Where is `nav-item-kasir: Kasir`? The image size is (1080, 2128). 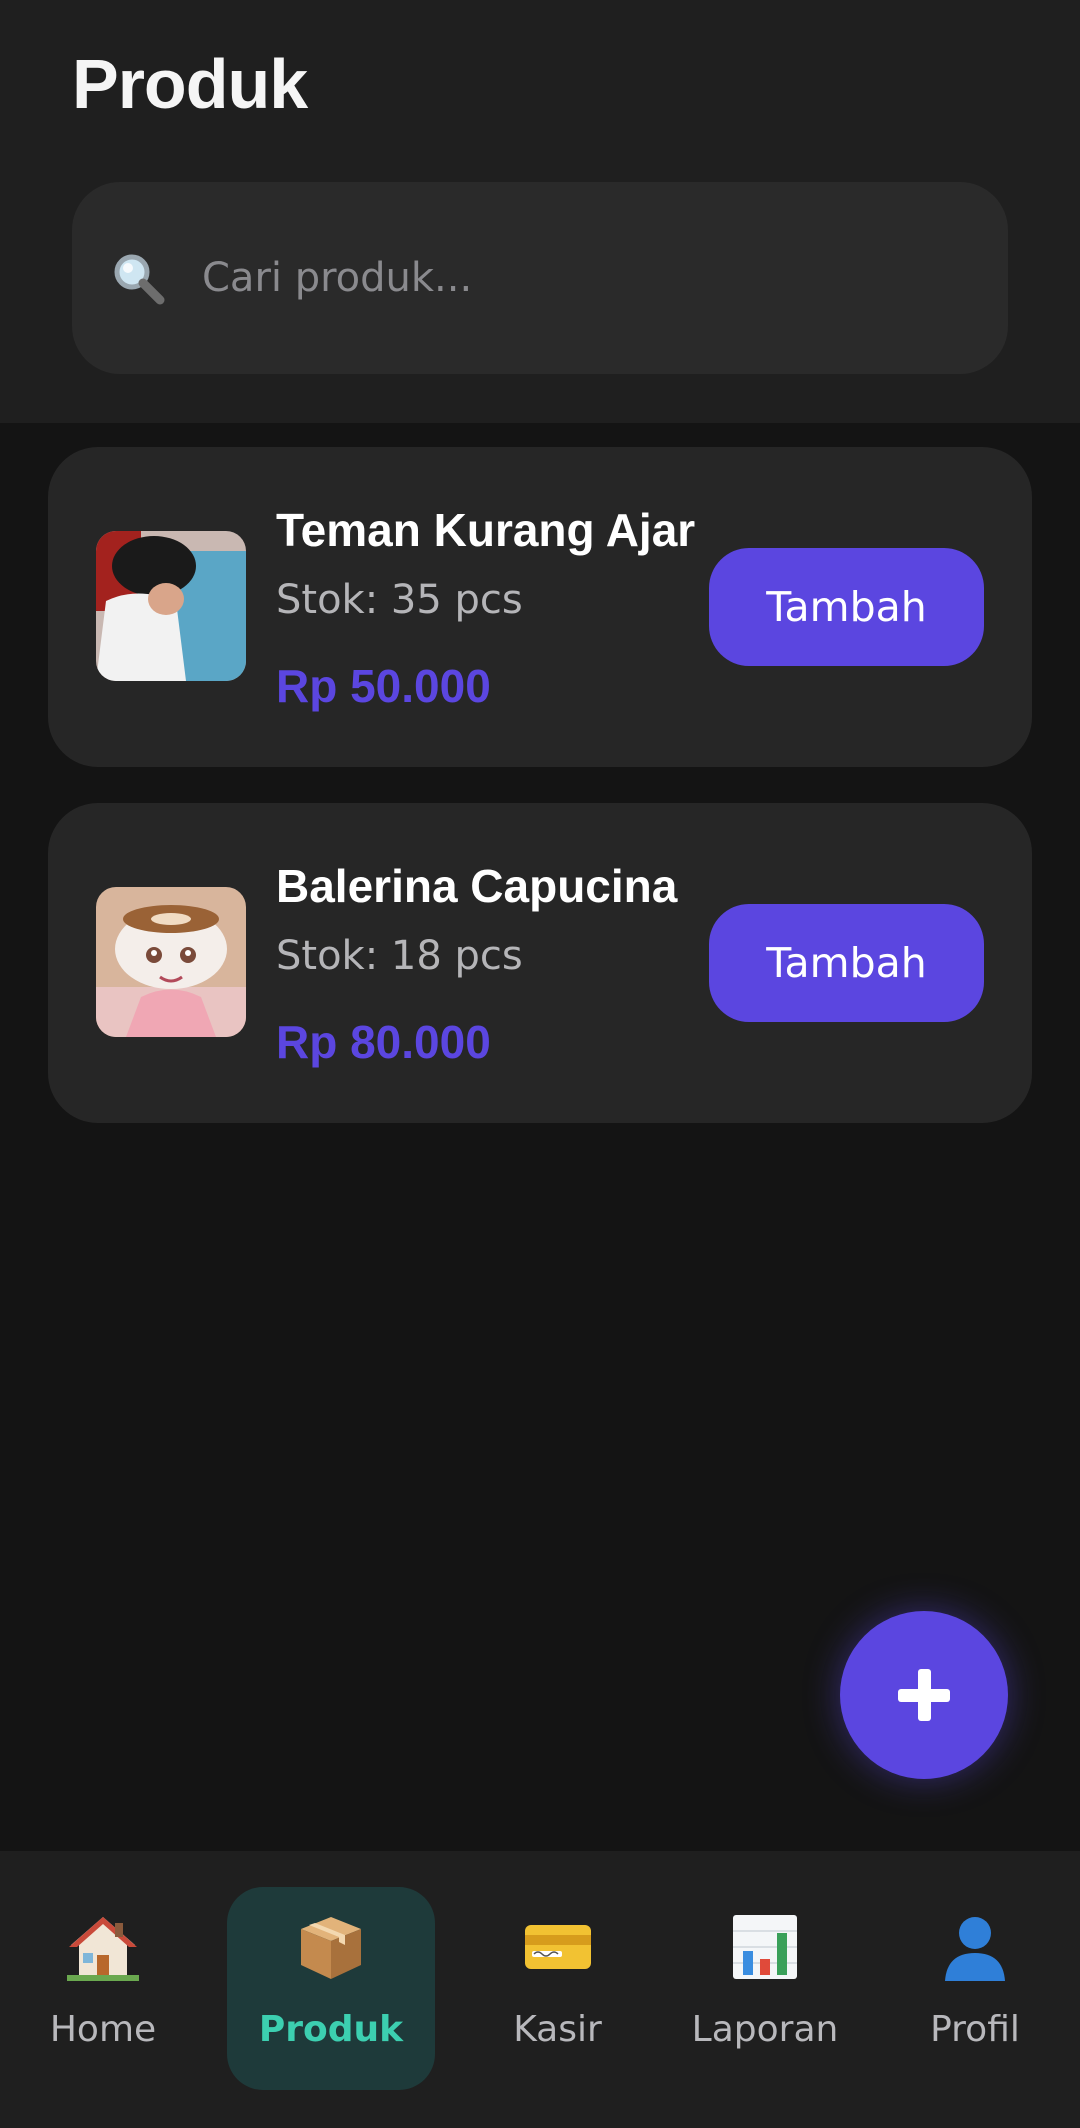
nav-item-kasir: Kasir is located at coordinates (557, 1988).